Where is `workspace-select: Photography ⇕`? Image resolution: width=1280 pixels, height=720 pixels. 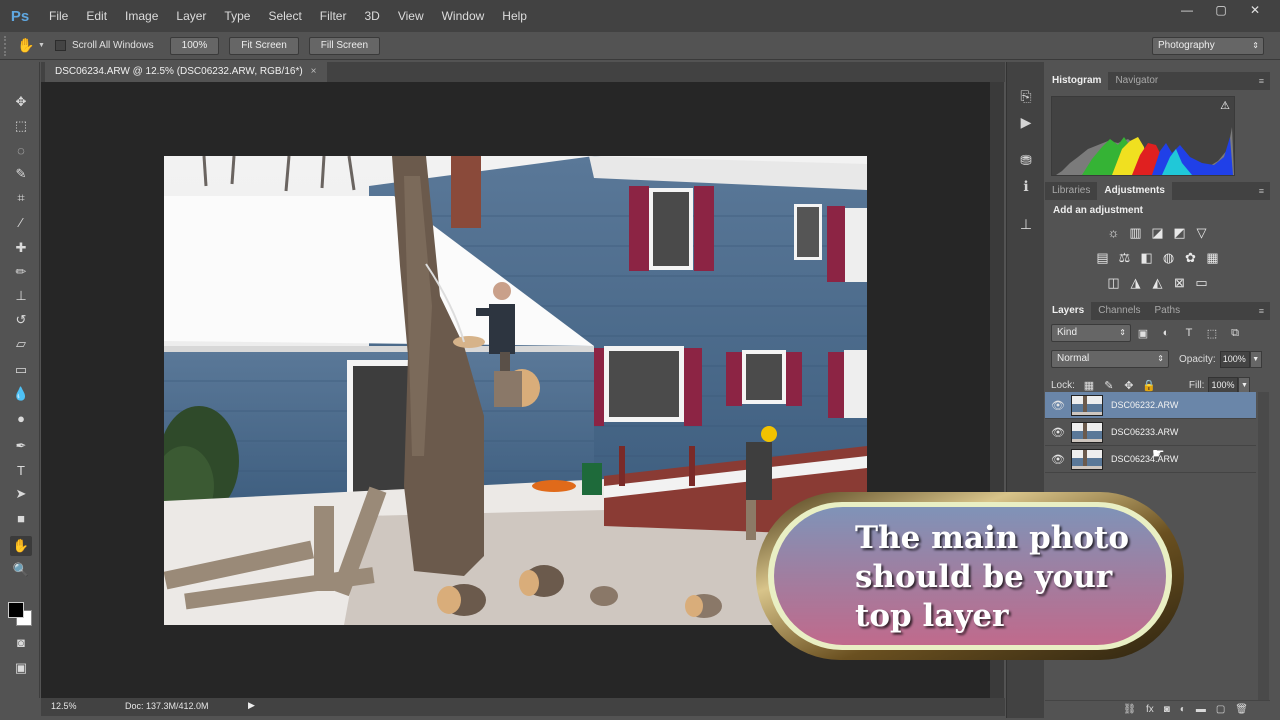 workspace-select: Photography ⇕ is located at coordinates (1208, 46).